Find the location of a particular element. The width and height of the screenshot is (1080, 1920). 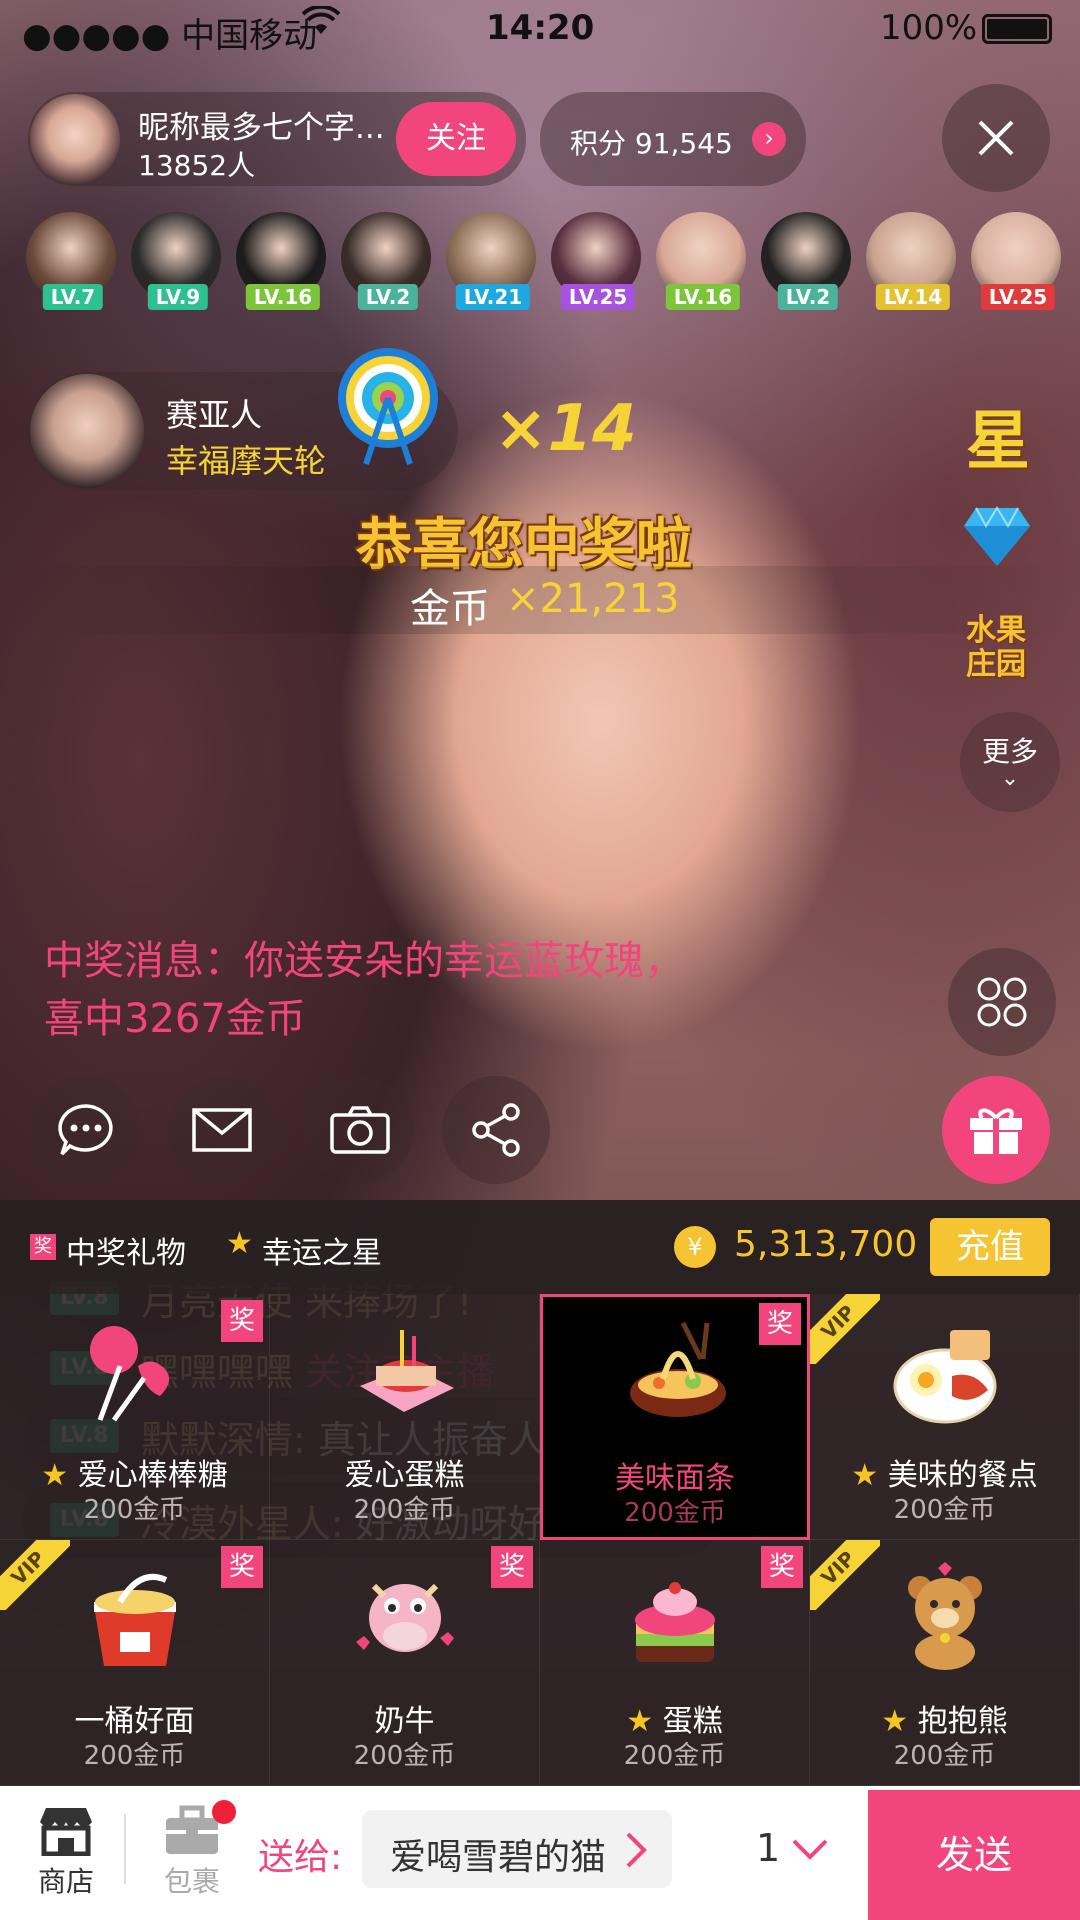

gift-name: 幸福摩天轮 is located at coordinates (246, 461).